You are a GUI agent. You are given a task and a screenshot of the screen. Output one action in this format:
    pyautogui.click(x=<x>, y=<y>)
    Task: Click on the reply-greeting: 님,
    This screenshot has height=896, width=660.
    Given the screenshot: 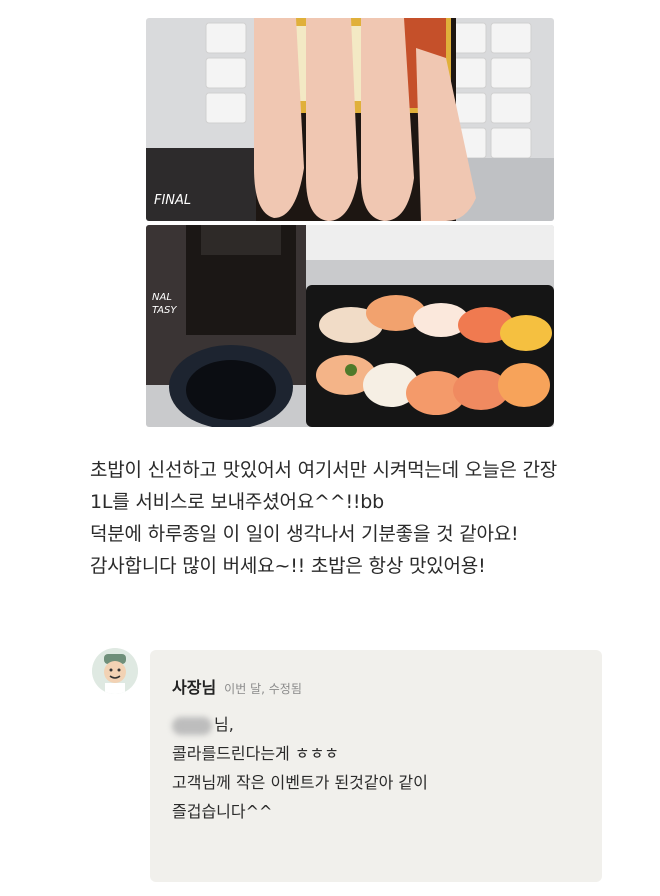 What is the action you would take?
    pyautogui.click(x=224, y=724)
    